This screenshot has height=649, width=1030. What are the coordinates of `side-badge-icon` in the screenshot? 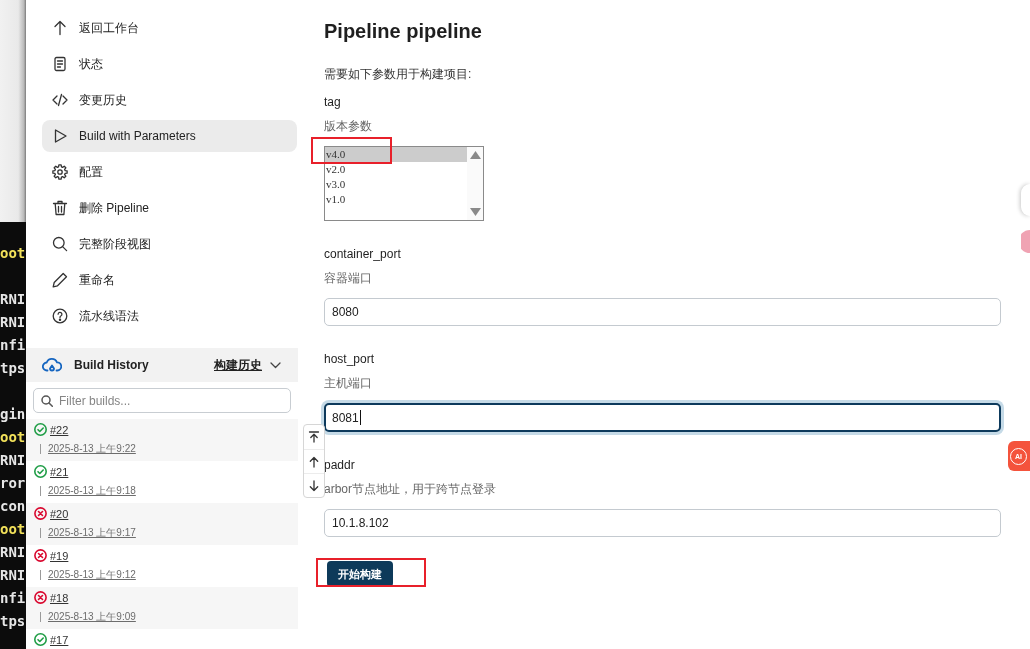 It's located at (1025, 241).